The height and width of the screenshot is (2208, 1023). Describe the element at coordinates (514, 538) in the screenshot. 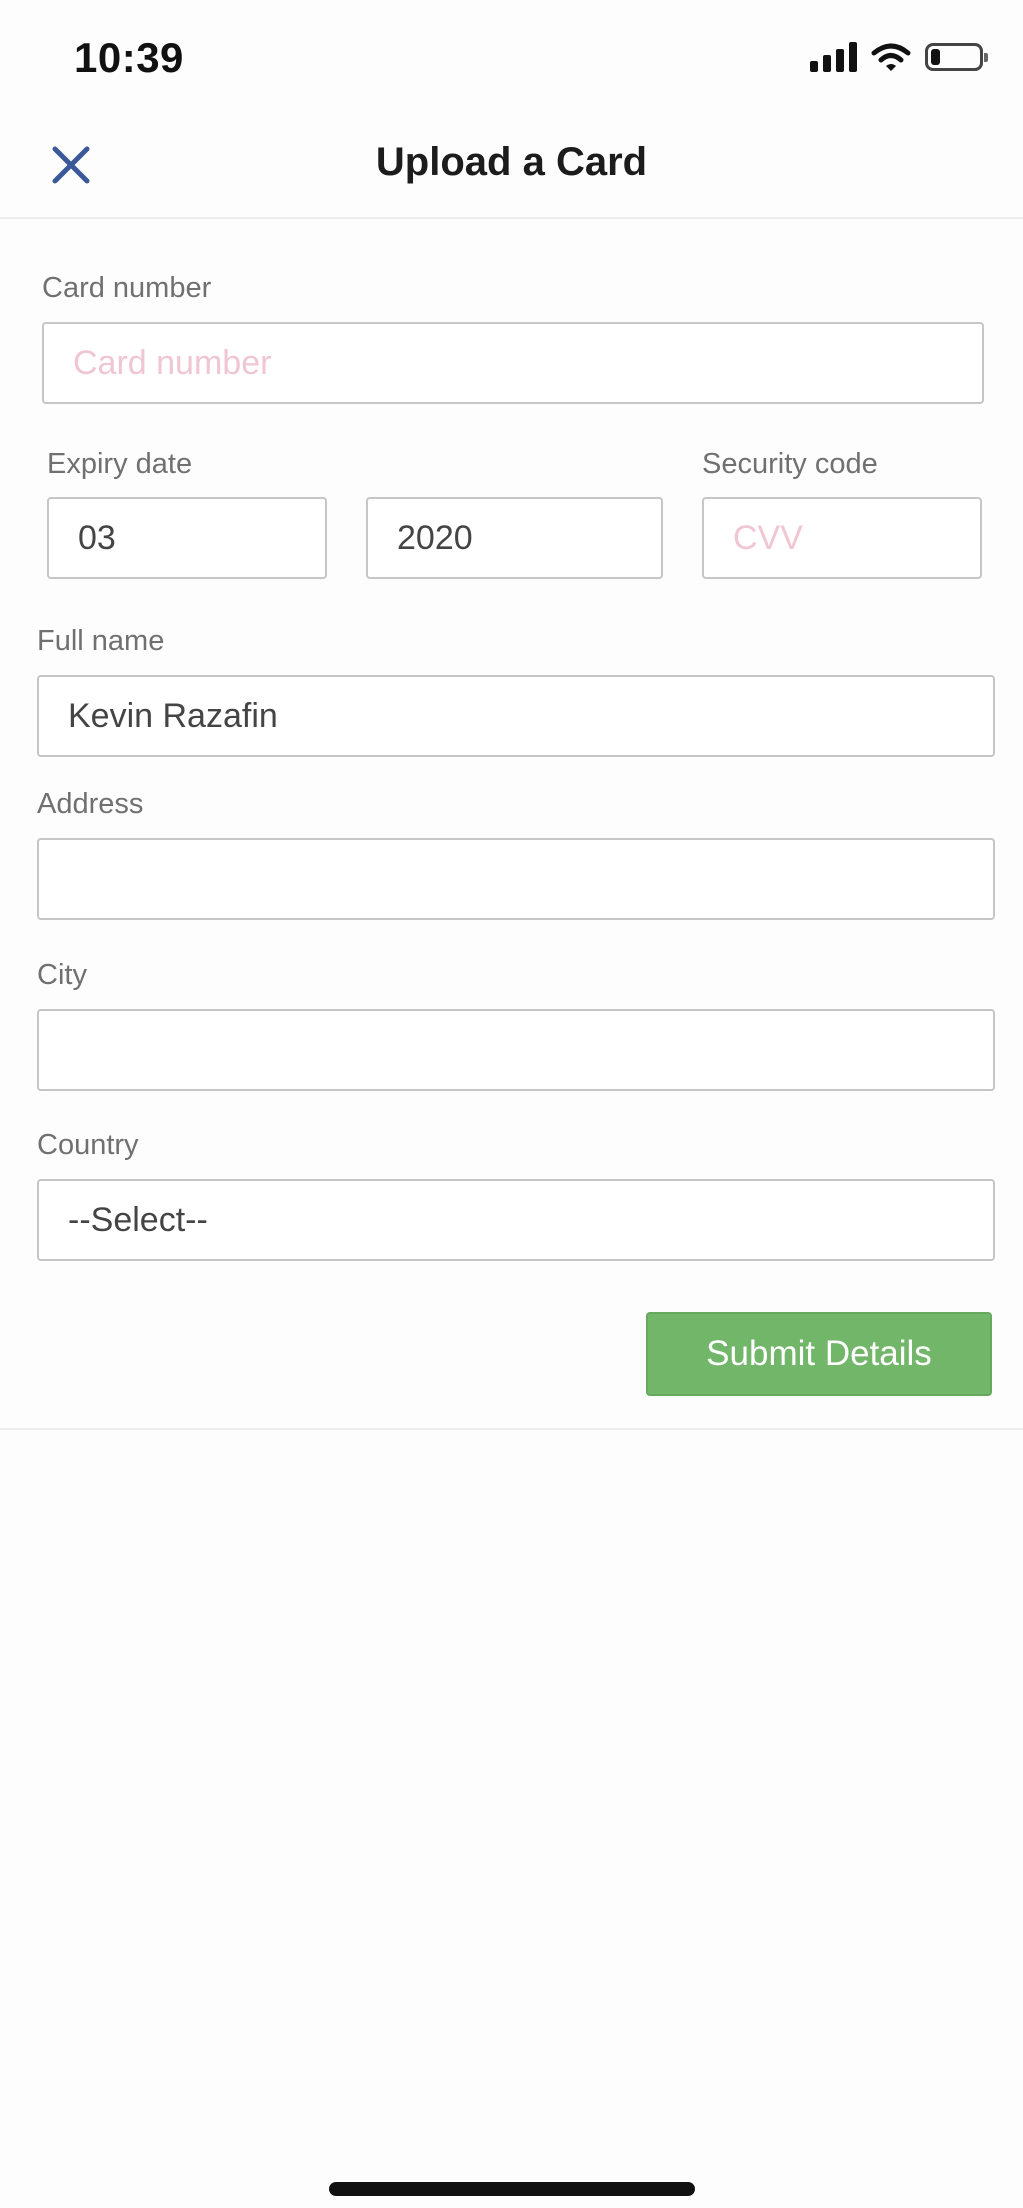

I see `expiry-year-input` at that location.